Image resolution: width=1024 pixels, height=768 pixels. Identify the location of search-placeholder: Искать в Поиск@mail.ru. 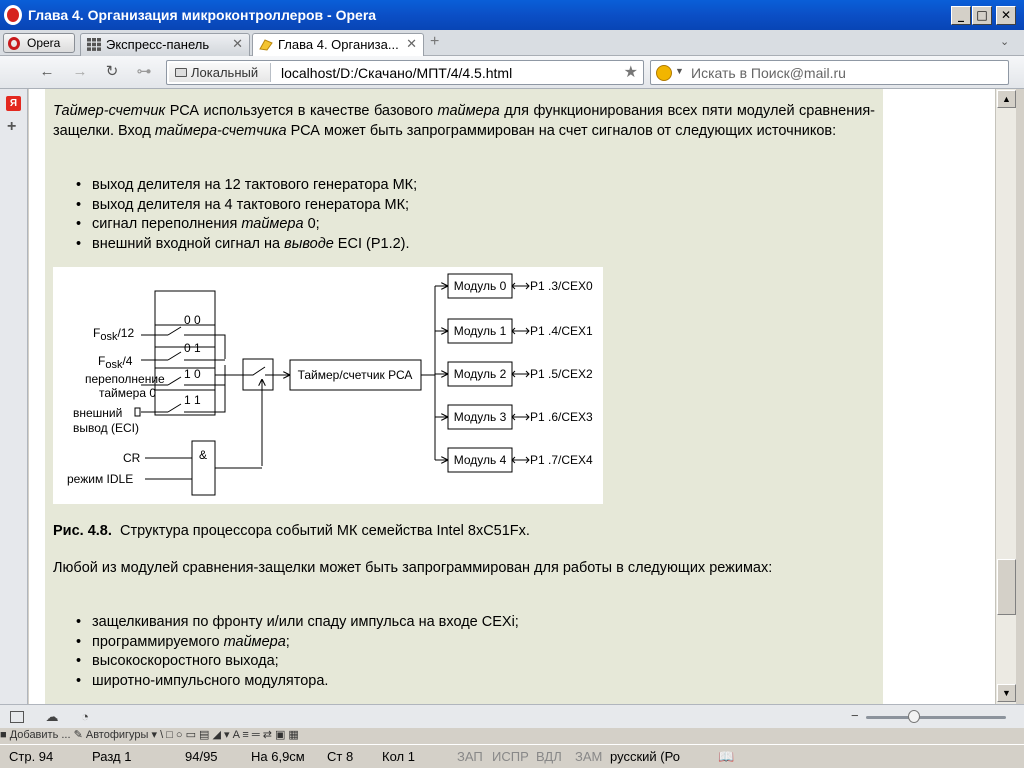
(768, 73).